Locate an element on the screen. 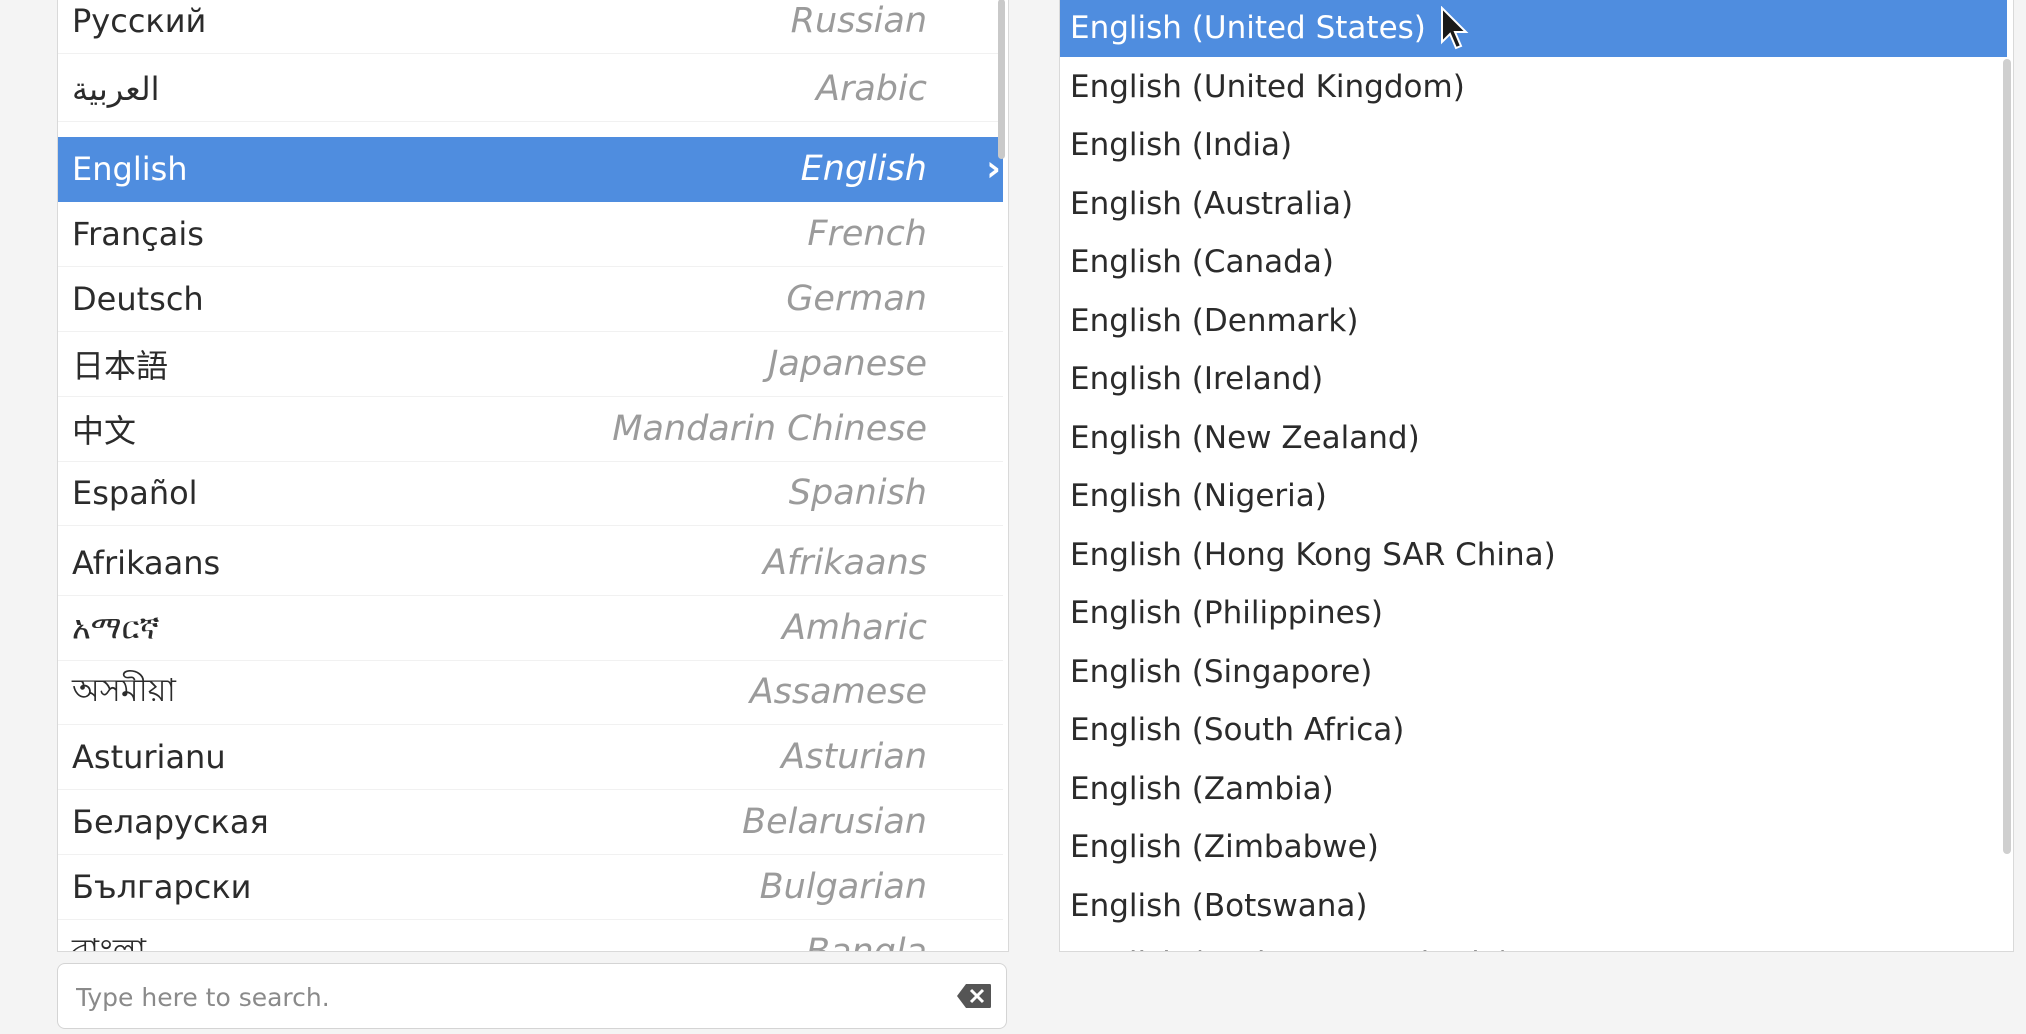 The height and width of the screenshot is (1034, 2026). language-native-name: Español is located at coordinates (135, 493).